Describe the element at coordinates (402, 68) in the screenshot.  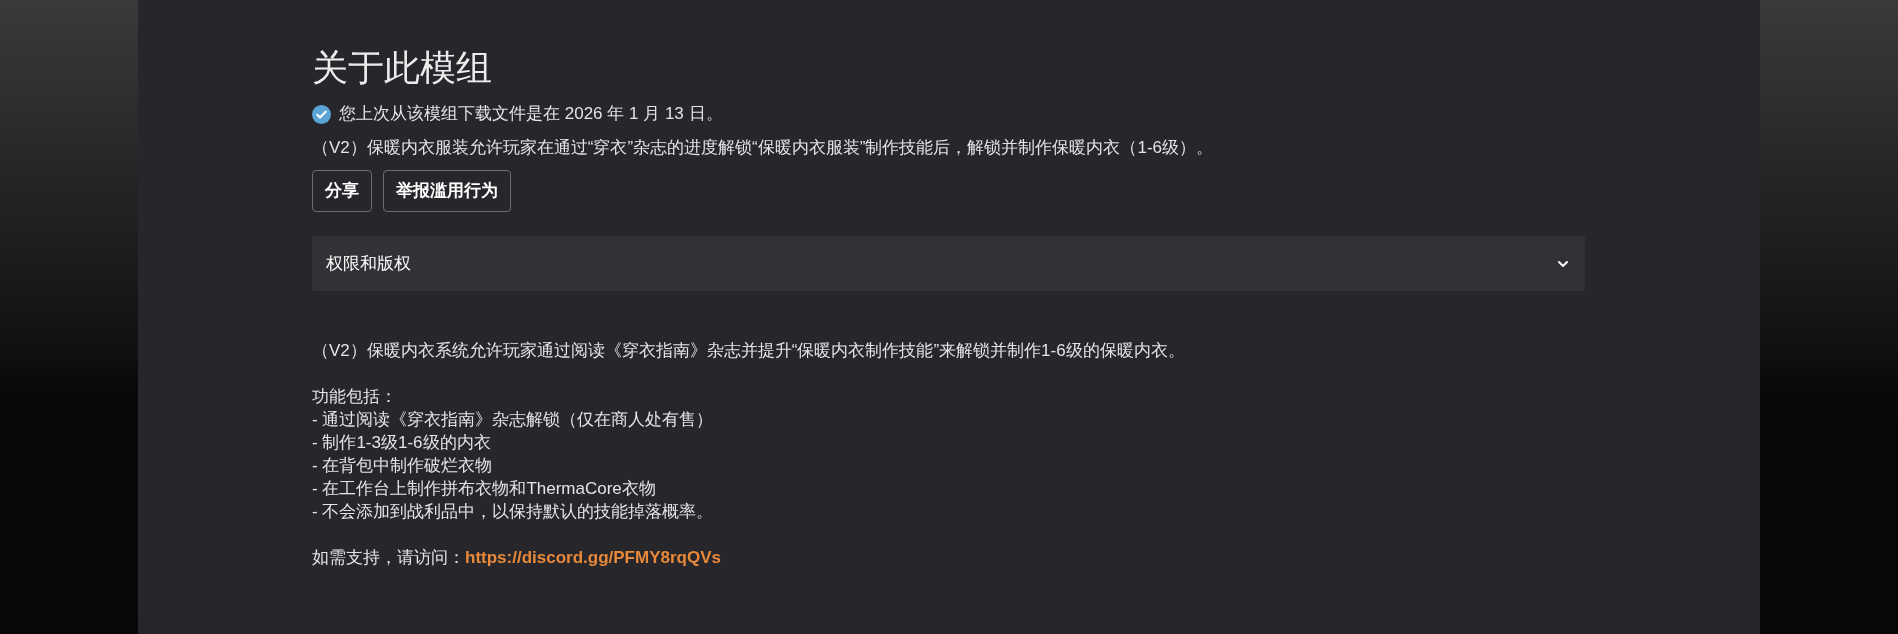
I see `section-title: 关于此模组` at that location.